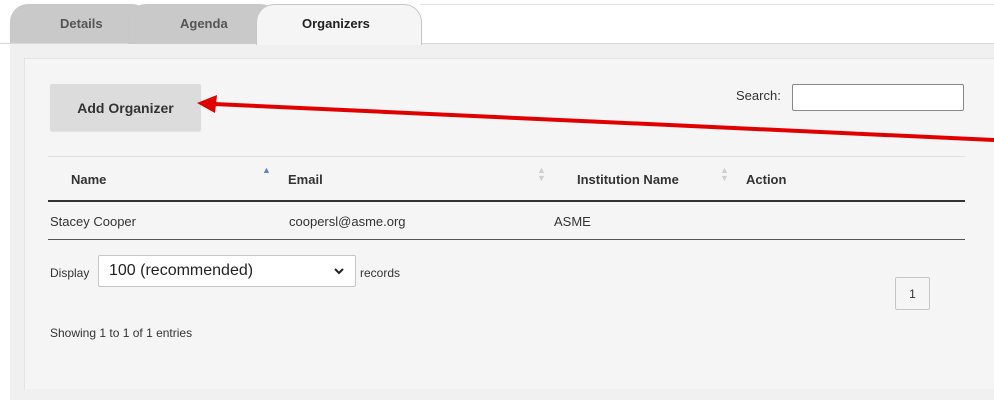 The width and height of the screenshot is (994, 400). I want to click on tab-bar: Details Agenda Organizers, so click(497, 22).